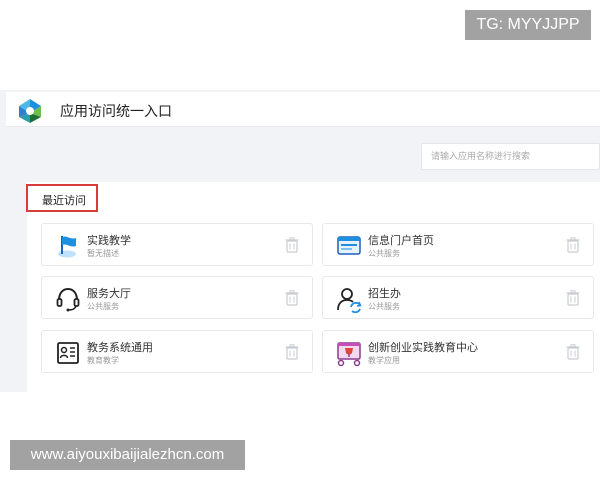 The height and width of the screenshot is (480, 600). I want to click on app-card-subtitle: 教学应用, so click(384, 360).